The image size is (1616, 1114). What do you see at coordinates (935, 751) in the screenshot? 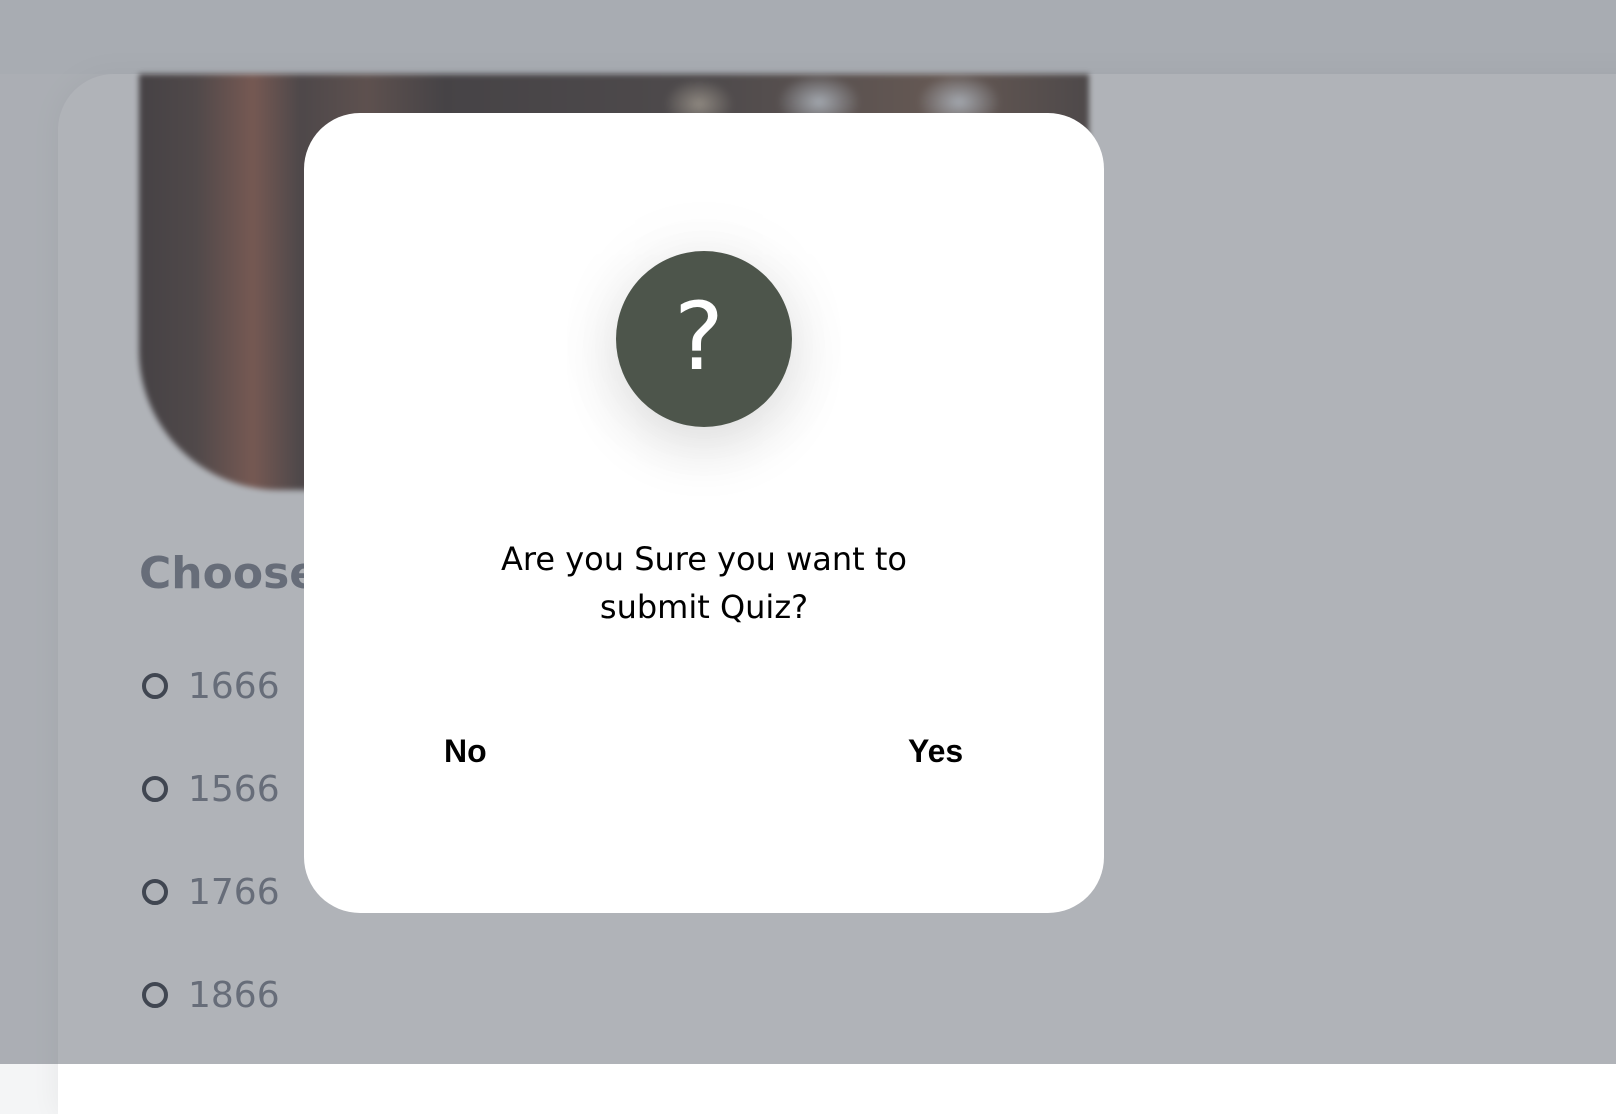
I see `yes-button: Yes` at bounding box center [935, 751].